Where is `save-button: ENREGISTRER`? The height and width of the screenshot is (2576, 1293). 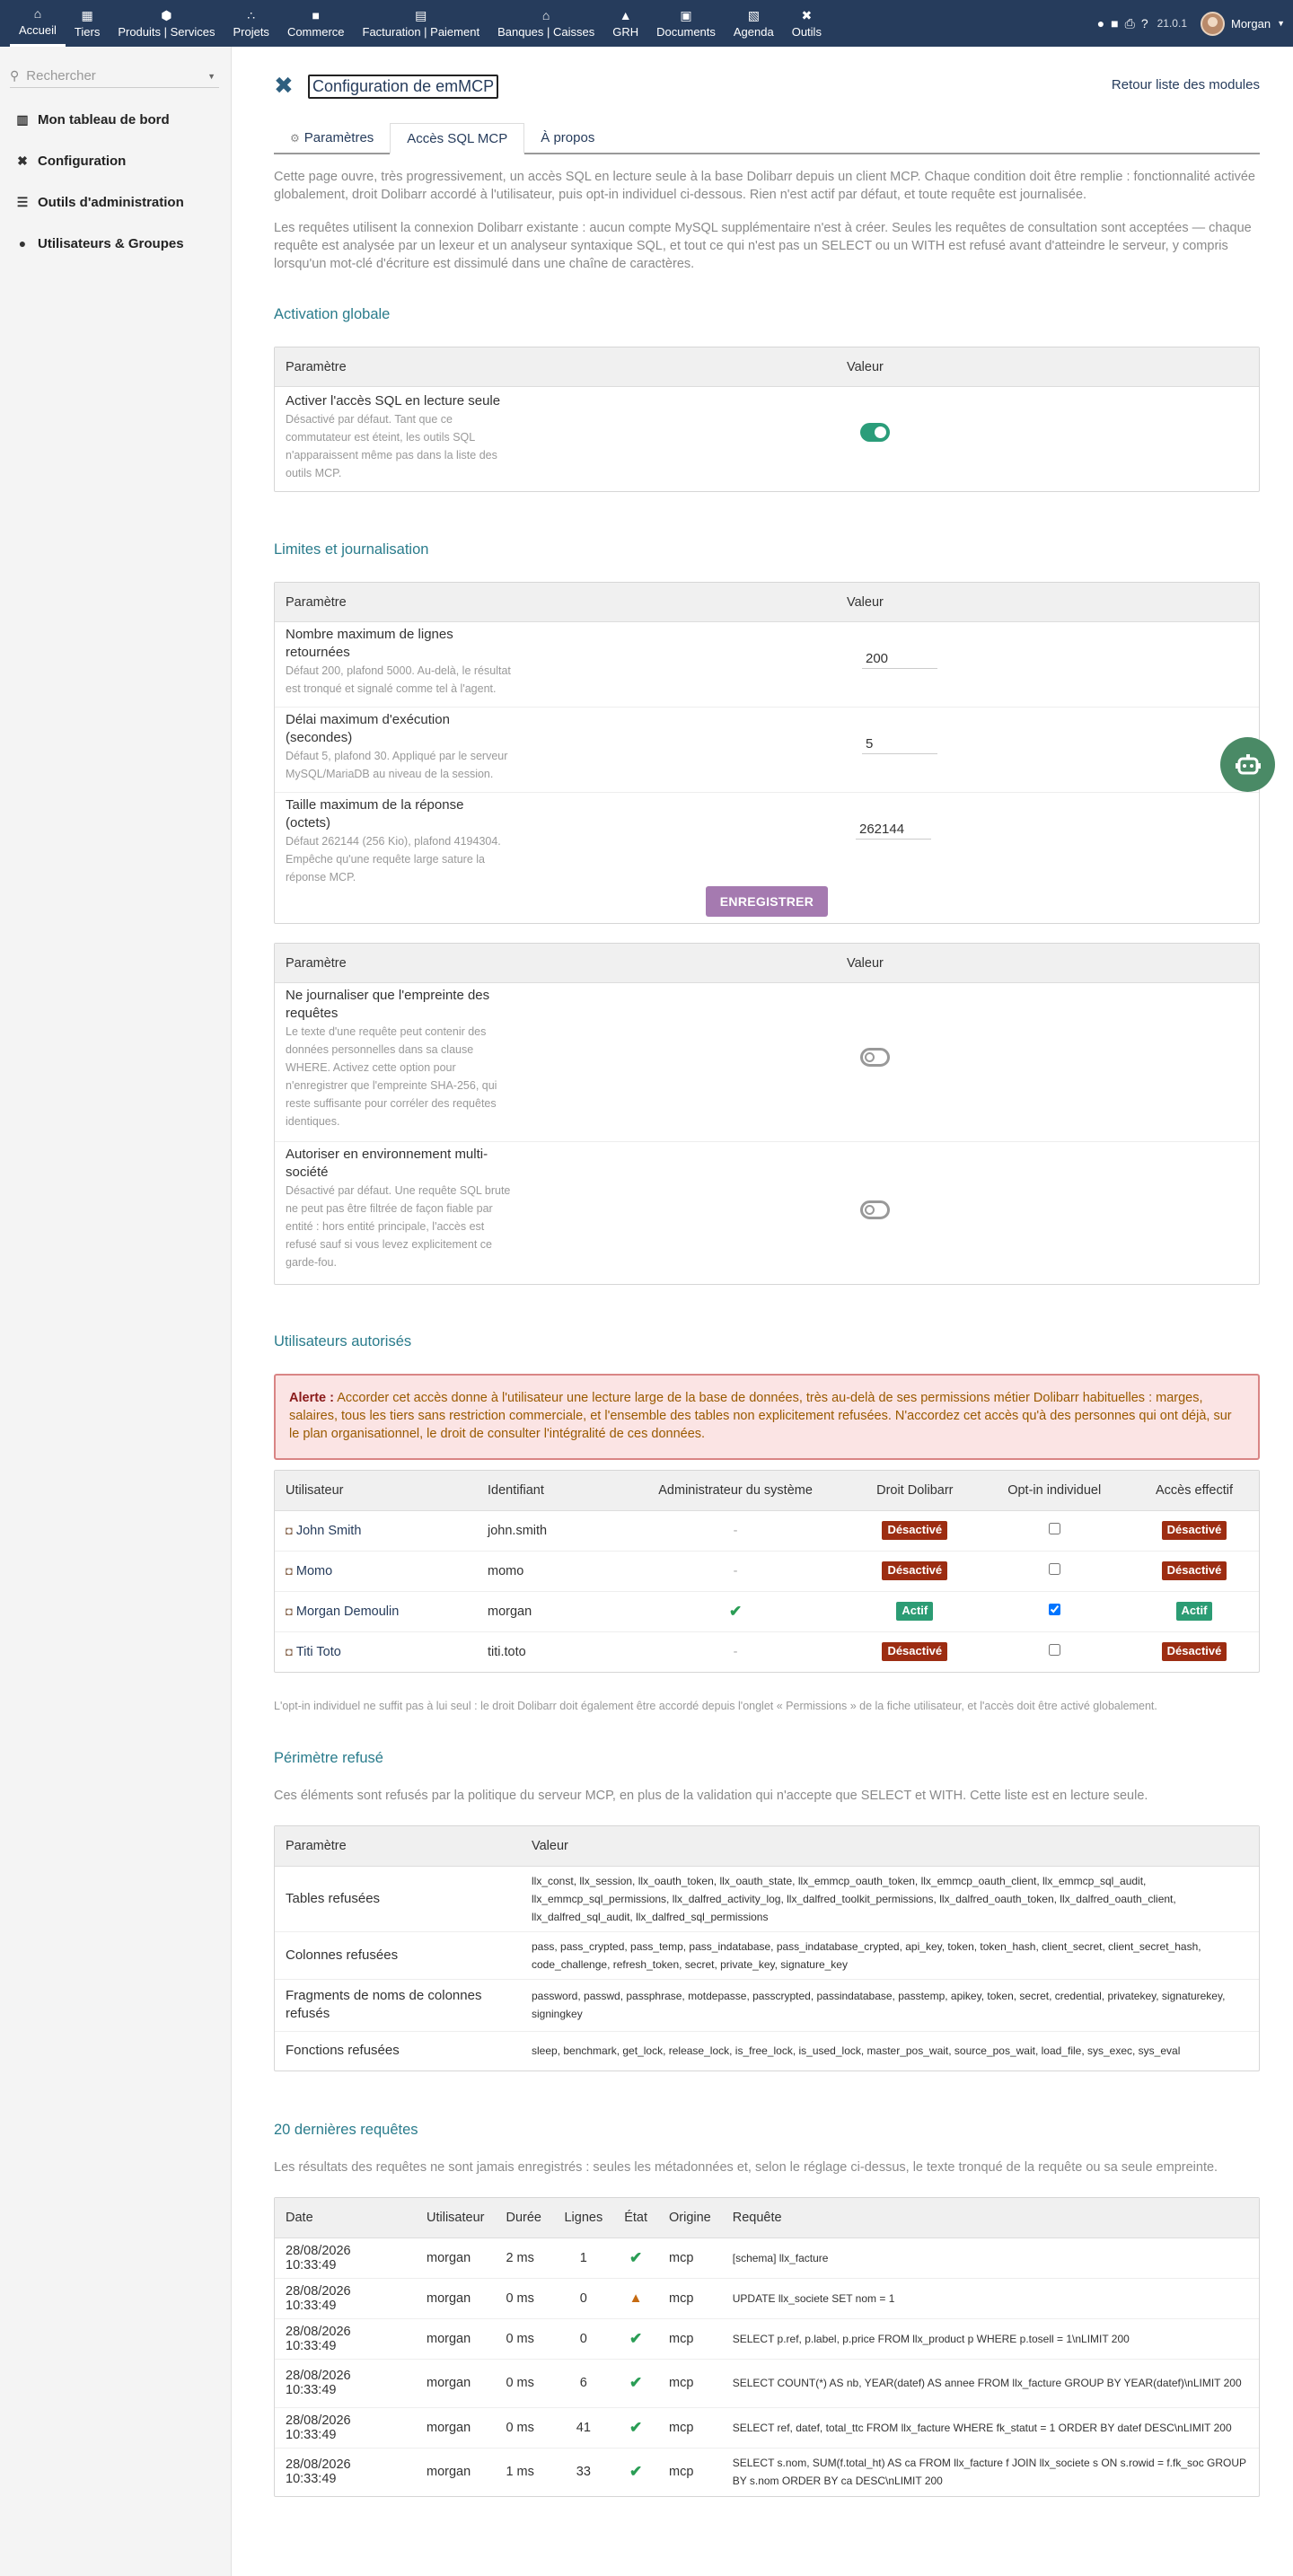
save-button: ENREGISTRER is located at coordinates (767, 901).